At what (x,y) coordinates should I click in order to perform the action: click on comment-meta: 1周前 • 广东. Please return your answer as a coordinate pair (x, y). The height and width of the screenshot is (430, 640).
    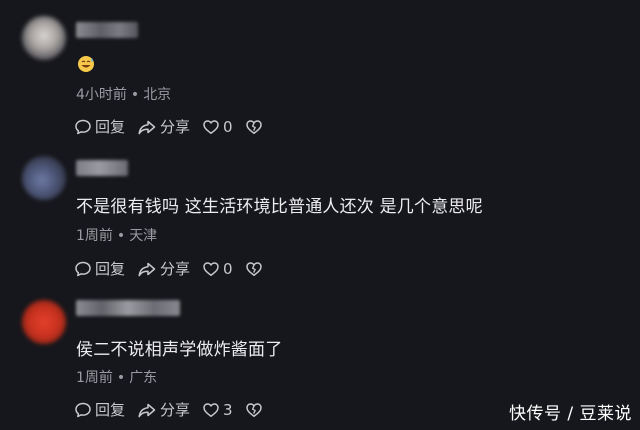
    Looking at the image, I should click on (116, 377).